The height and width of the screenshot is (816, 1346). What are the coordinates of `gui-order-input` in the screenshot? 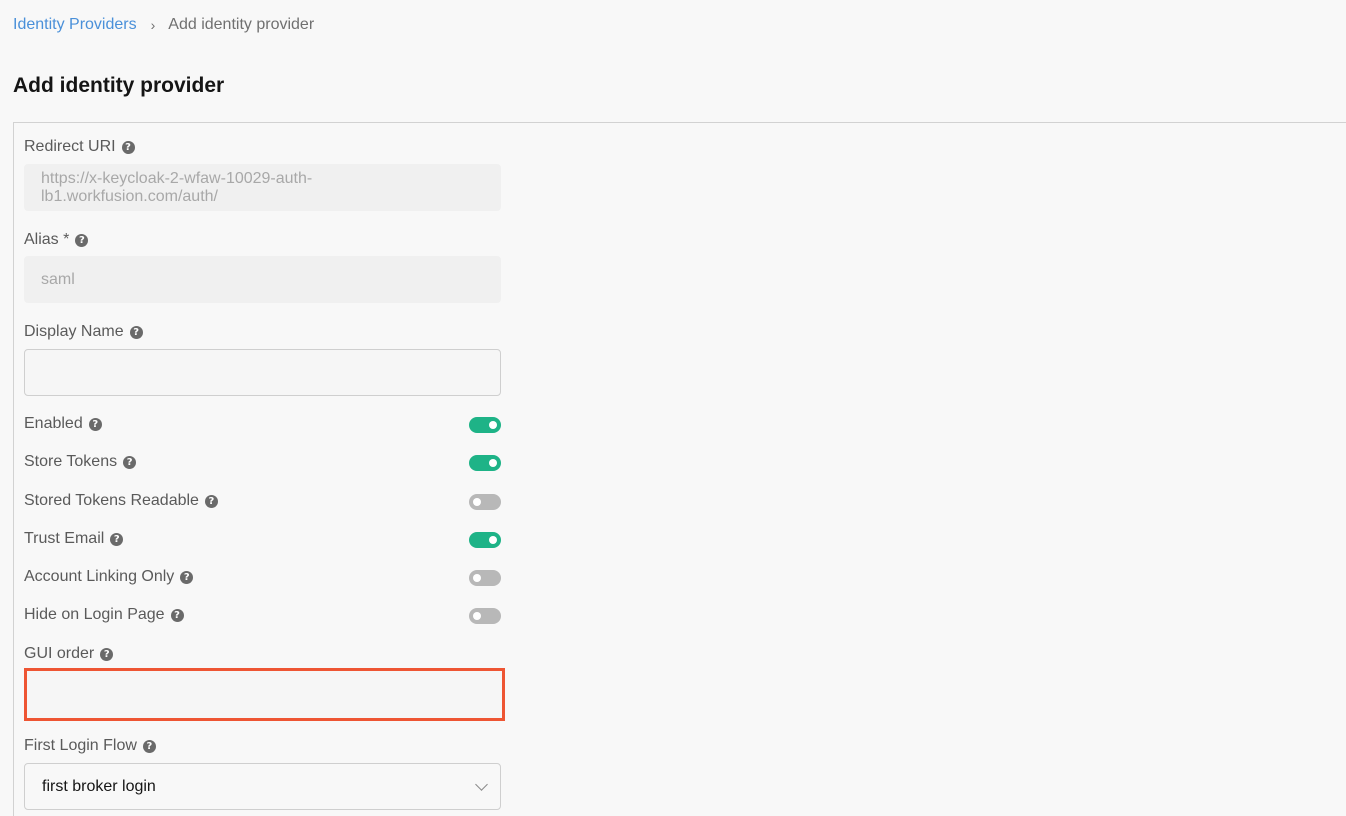 It's located at (264, 694).